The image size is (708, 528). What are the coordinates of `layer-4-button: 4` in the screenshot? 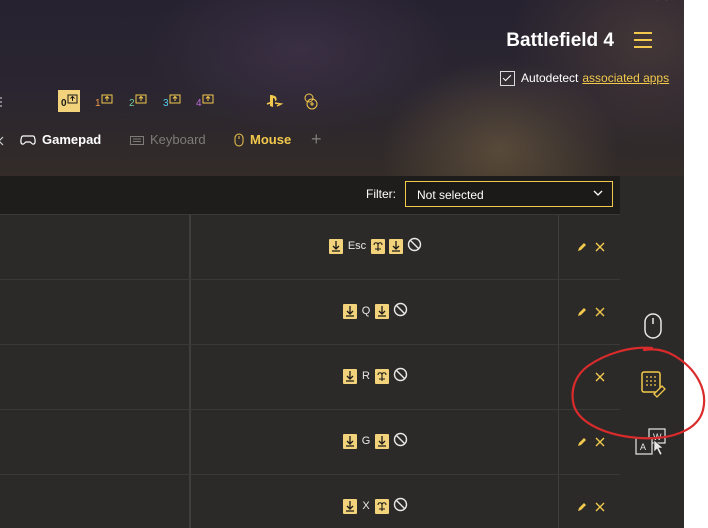 It's located at (206, 101).